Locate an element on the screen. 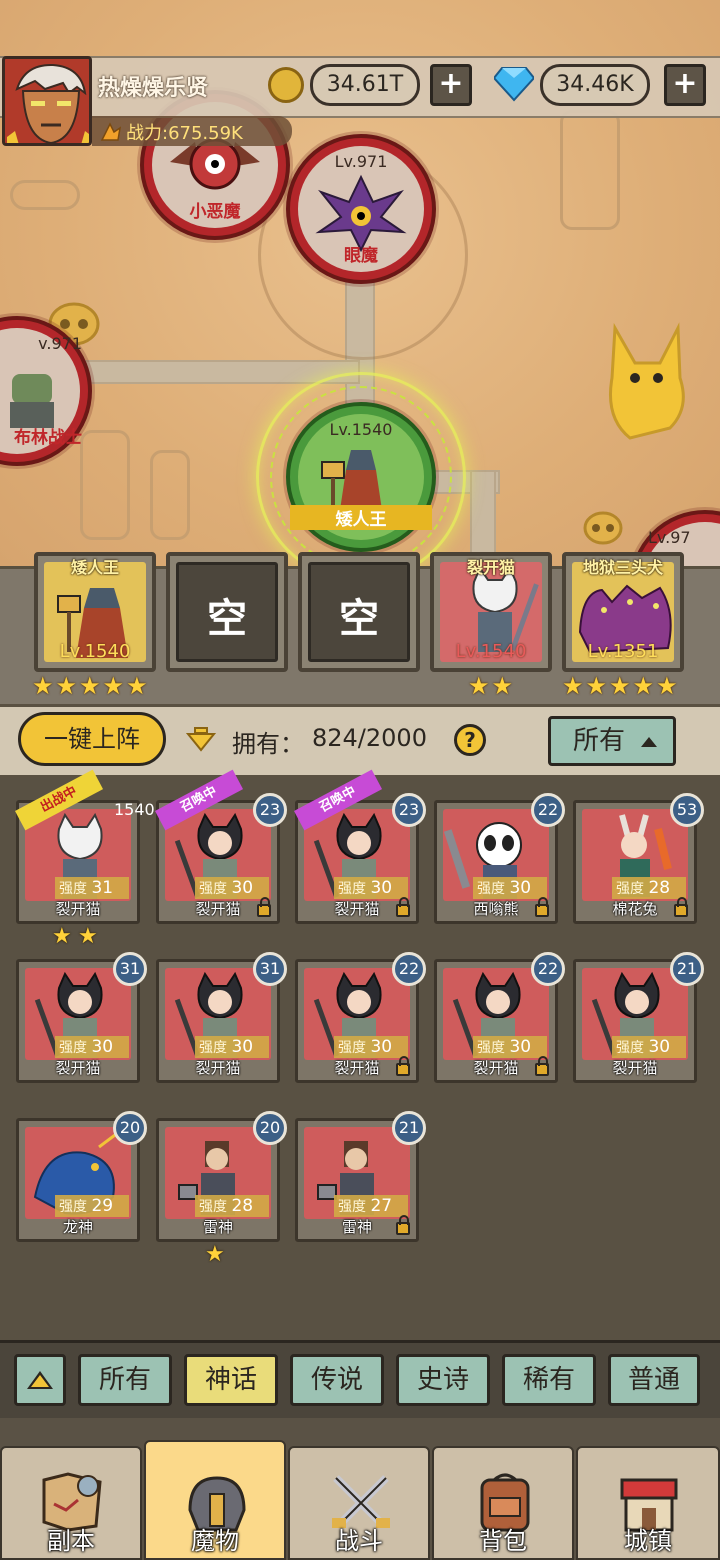  nav-label: 战斗 is located at coordinates (359, 1541).